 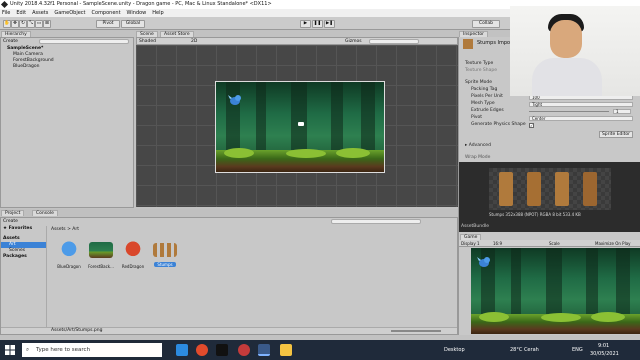 I want to click on search-icon: ⌕, so click(x=28, y=350).